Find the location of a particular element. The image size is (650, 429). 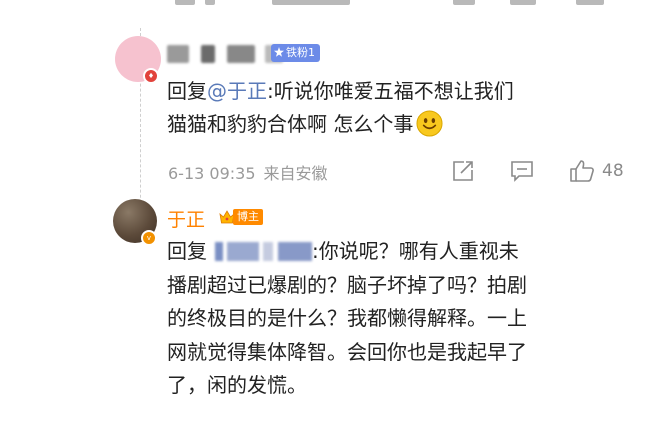

username-host: 于正 is located at coordinates (186, 218).